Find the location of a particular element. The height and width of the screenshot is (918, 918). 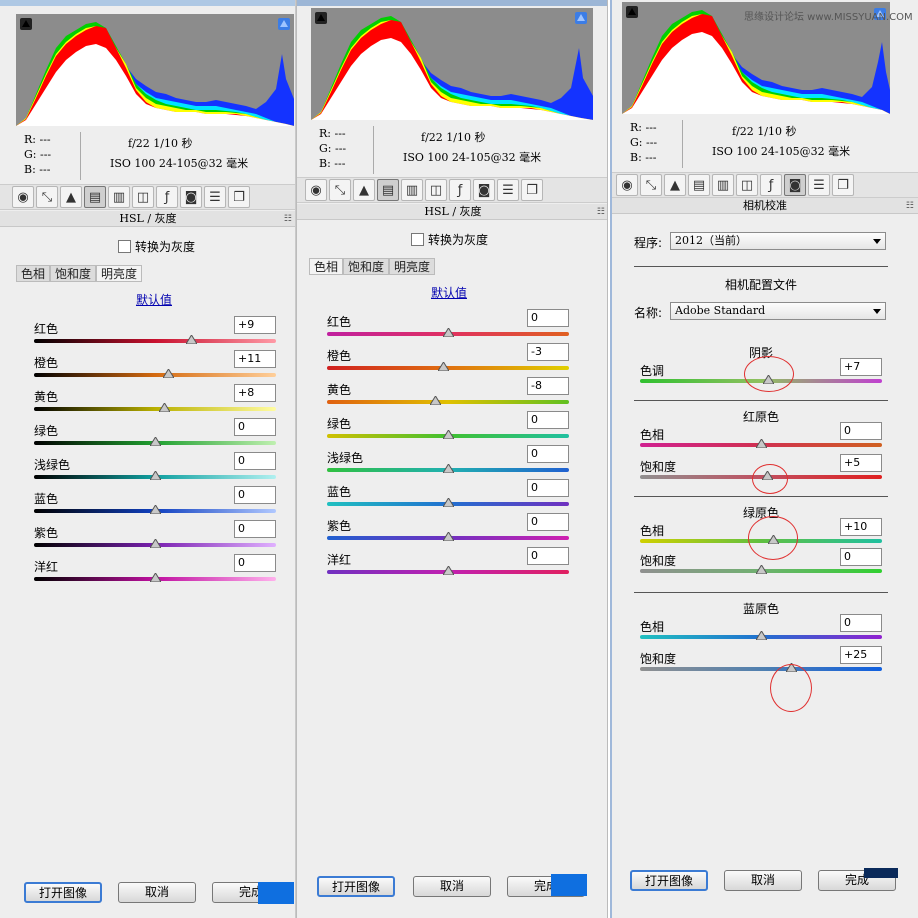

slider-value-field: +11 is located at coordinates (255, 359).